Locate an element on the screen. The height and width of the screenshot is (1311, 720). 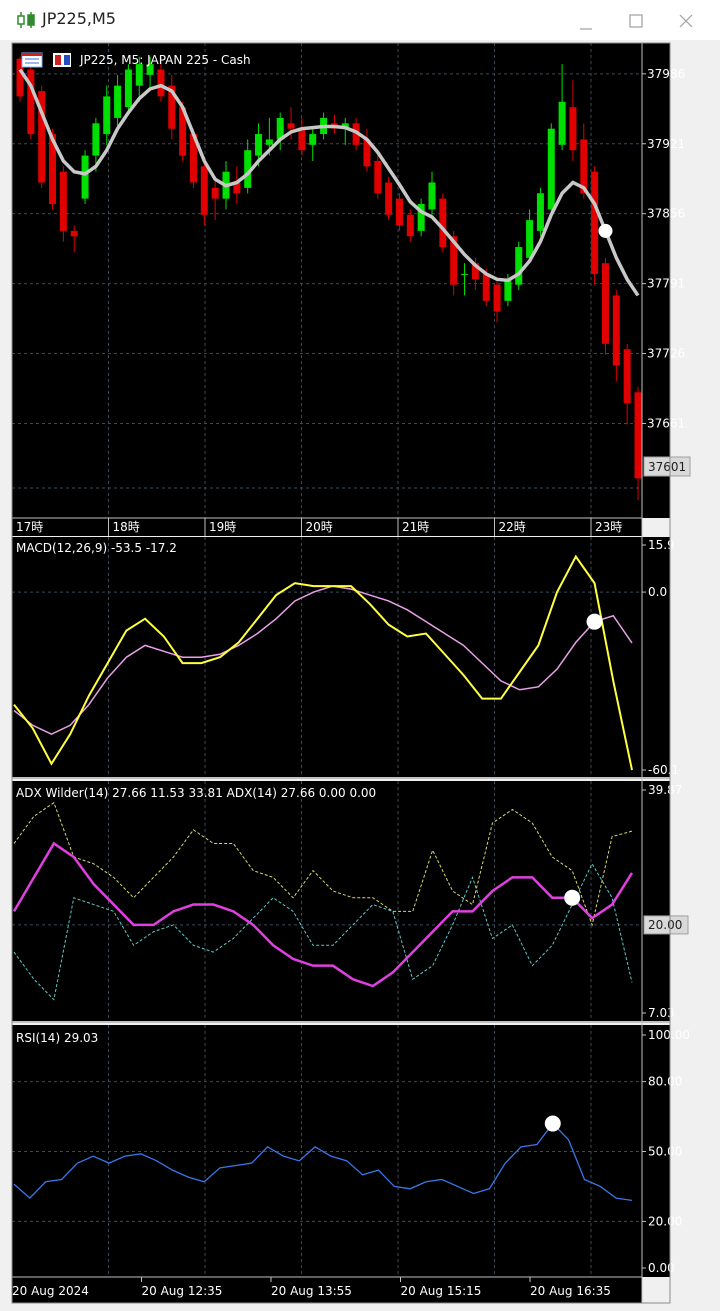
date-label: 20 Aug 2024 is located at coordinates (50, 1291).